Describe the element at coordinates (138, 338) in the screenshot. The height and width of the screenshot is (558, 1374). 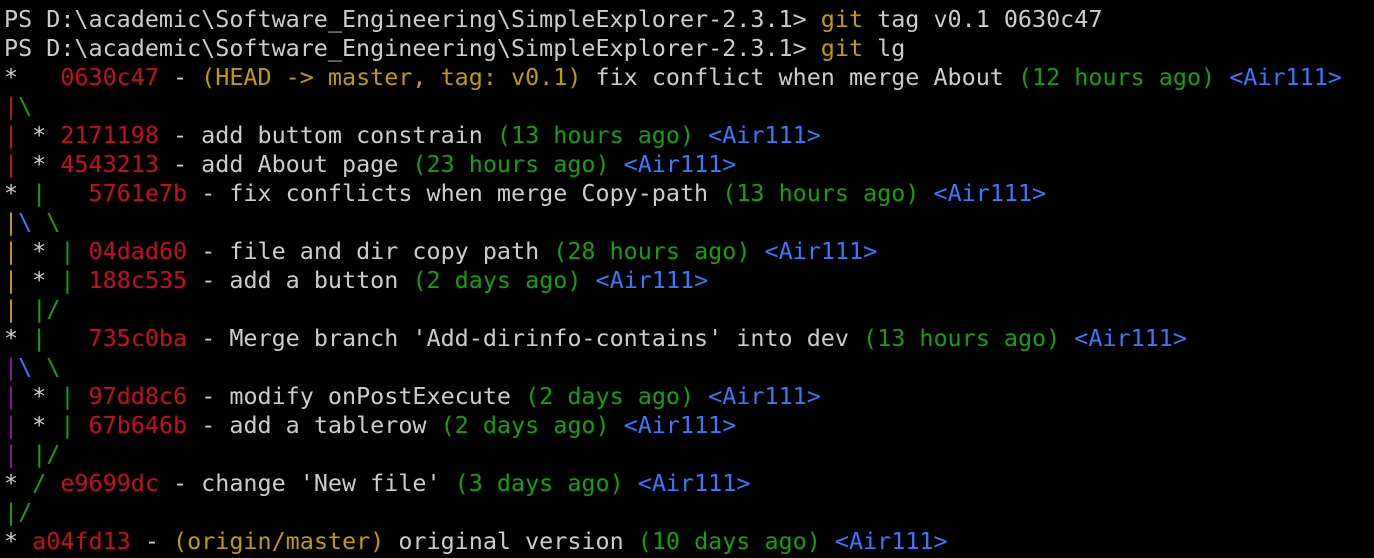
I see `text-segment: 735c0ba` at that location.